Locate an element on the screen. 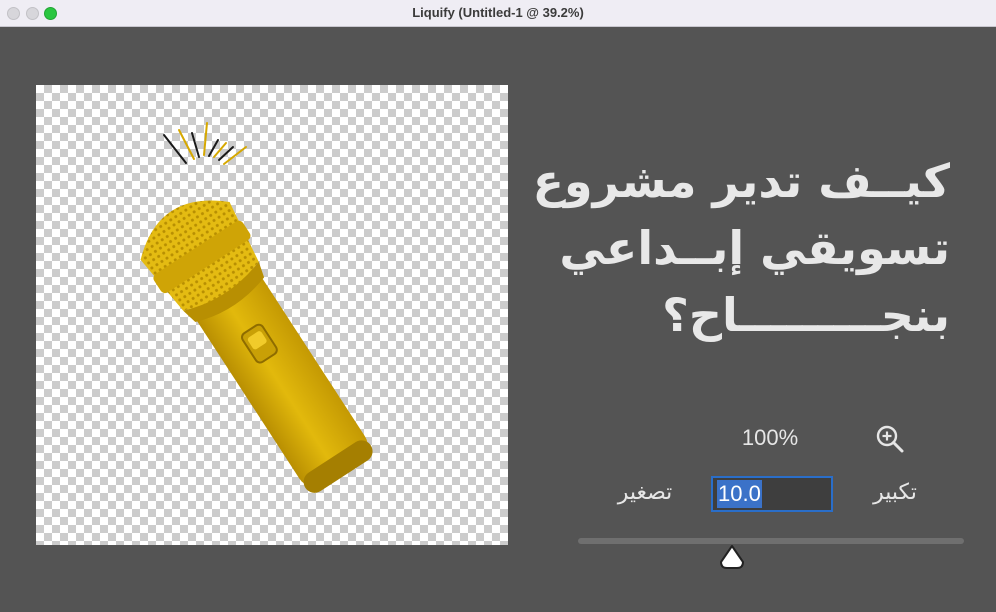 This screenshot has height=612, width=996. brush-size-value: 10.0 is located at coordinates (739, 494).